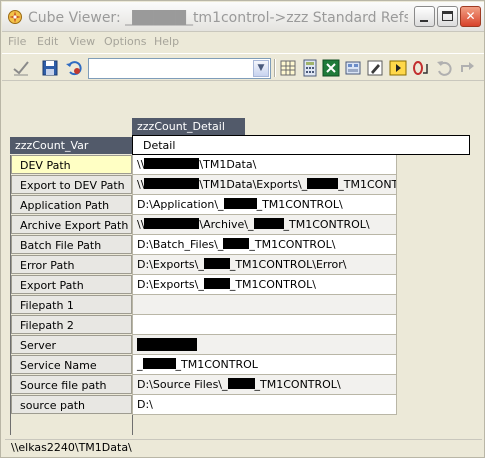 The width and height of the screenshot is (485, 458). What do you see at coordinates (288, 264) in the screenshot?
I see `cell-text: _TM1CONTROL\Error\` at bounding box center [288, 264].